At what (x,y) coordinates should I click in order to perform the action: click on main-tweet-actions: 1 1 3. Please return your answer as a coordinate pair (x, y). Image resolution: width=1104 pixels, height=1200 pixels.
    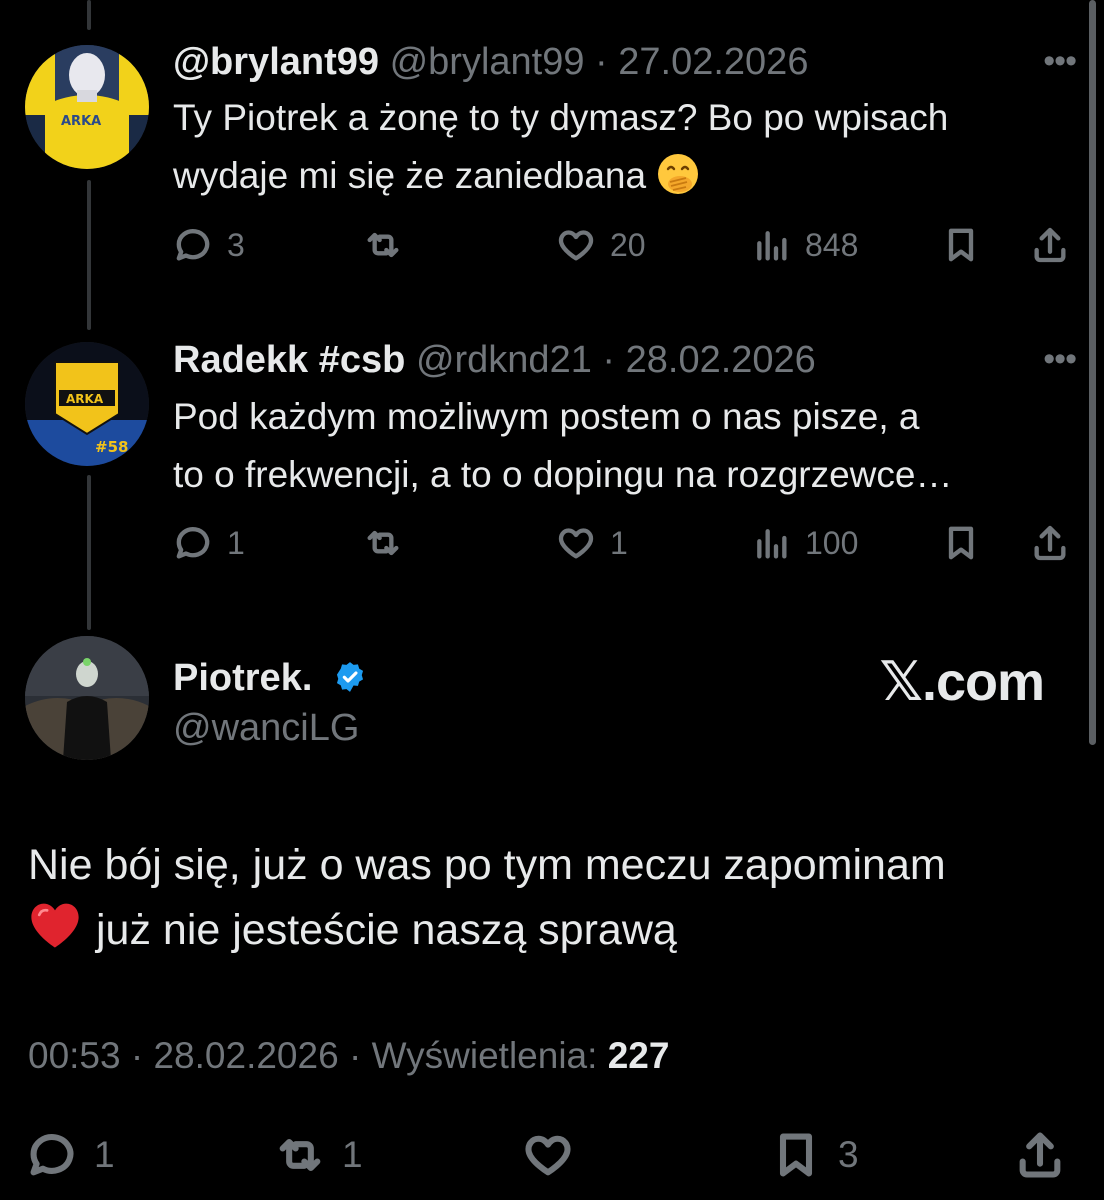
    Looking at the image, I should click on (552, 1155).